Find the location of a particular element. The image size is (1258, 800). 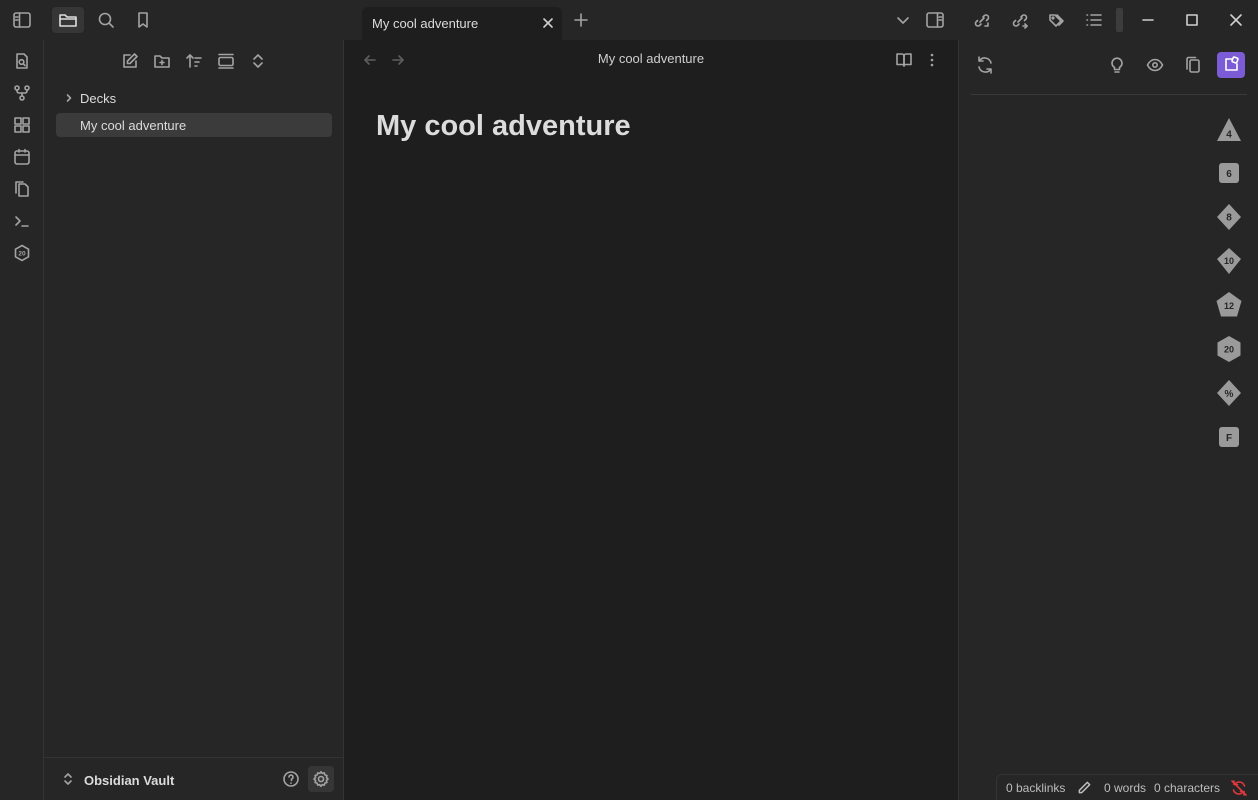

close-window-button is located at coordinates (1236, 20).